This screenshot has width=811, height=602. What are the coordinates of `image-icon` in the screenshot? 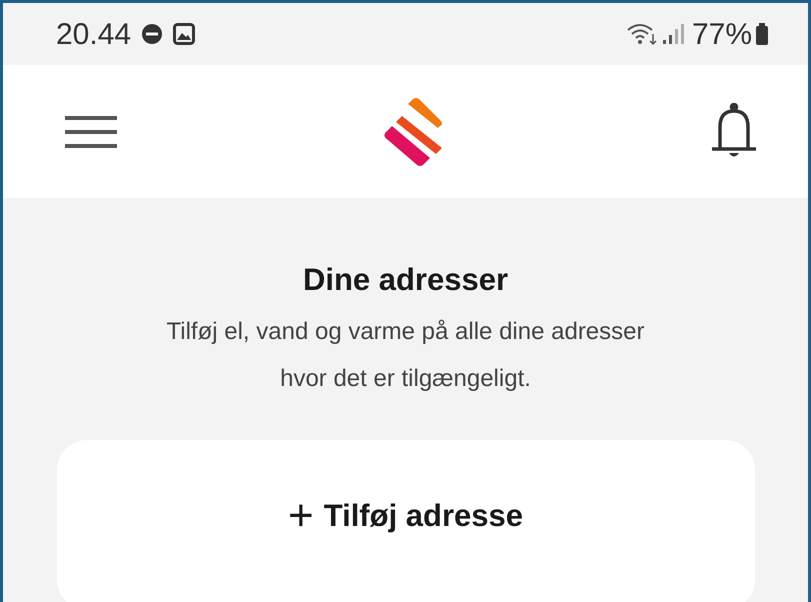 It's located at (184, 34).